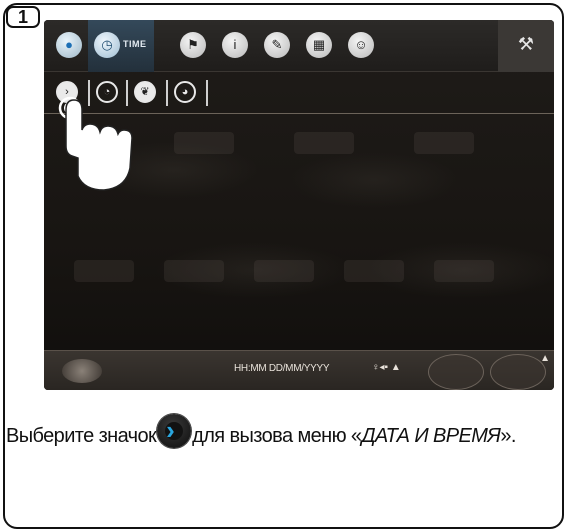  Describe the element at coordinates (82, 371) in the screenshot. I see `left-knob-icon` at that location.